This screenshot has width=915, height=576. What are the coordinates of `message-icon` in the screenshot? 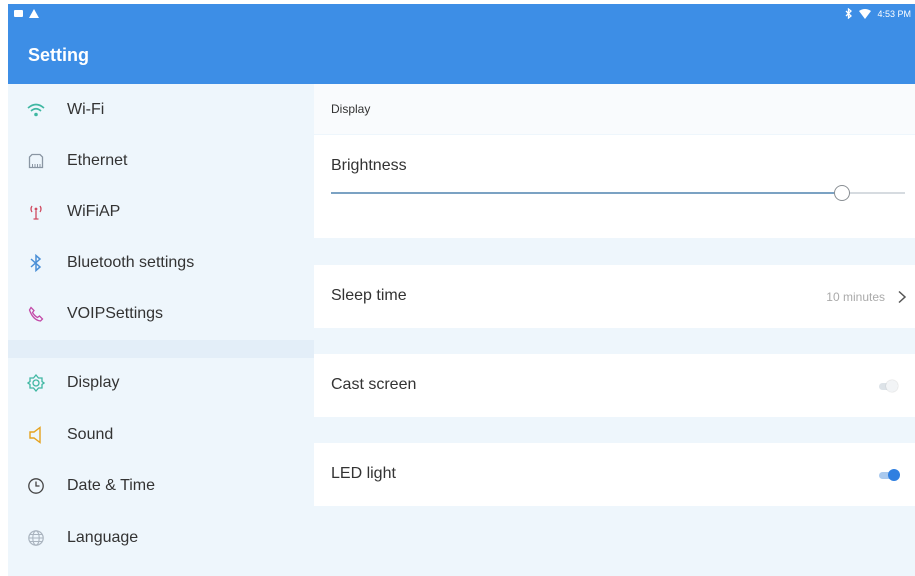 It's located at (18, 13).